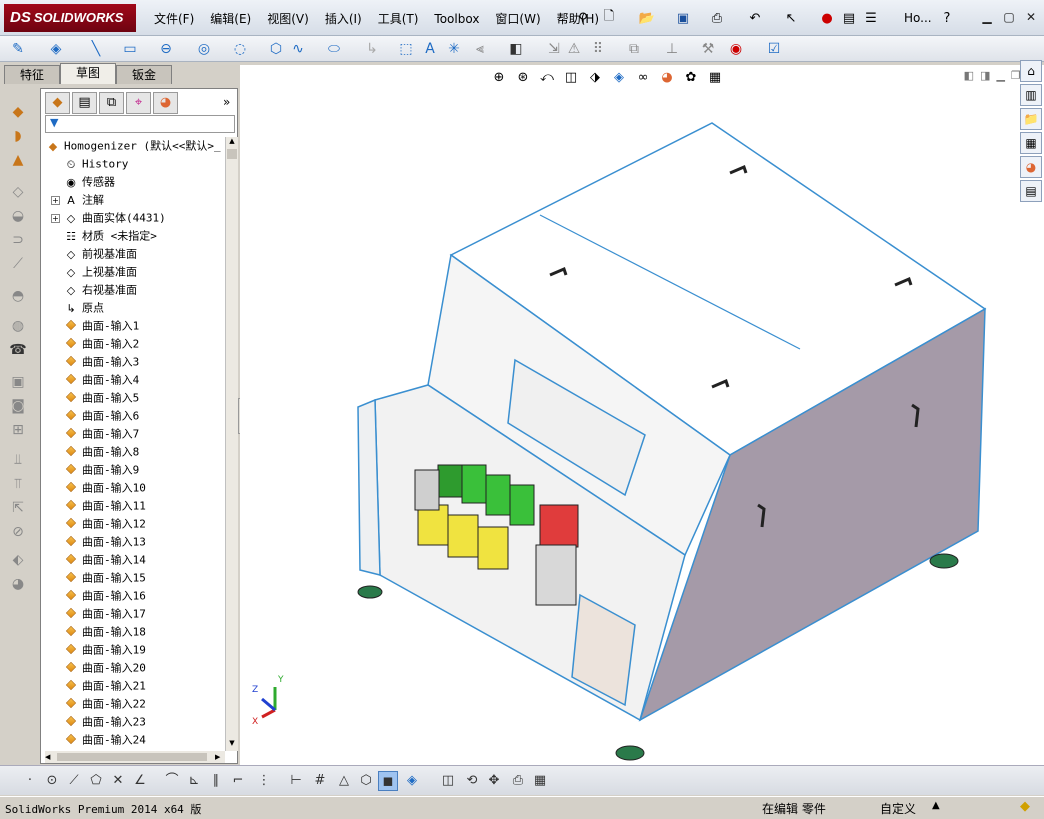  Describe the element at coordinates (174, 19) in the screenshot. I see `menu-file: 文件(F)` at that location.